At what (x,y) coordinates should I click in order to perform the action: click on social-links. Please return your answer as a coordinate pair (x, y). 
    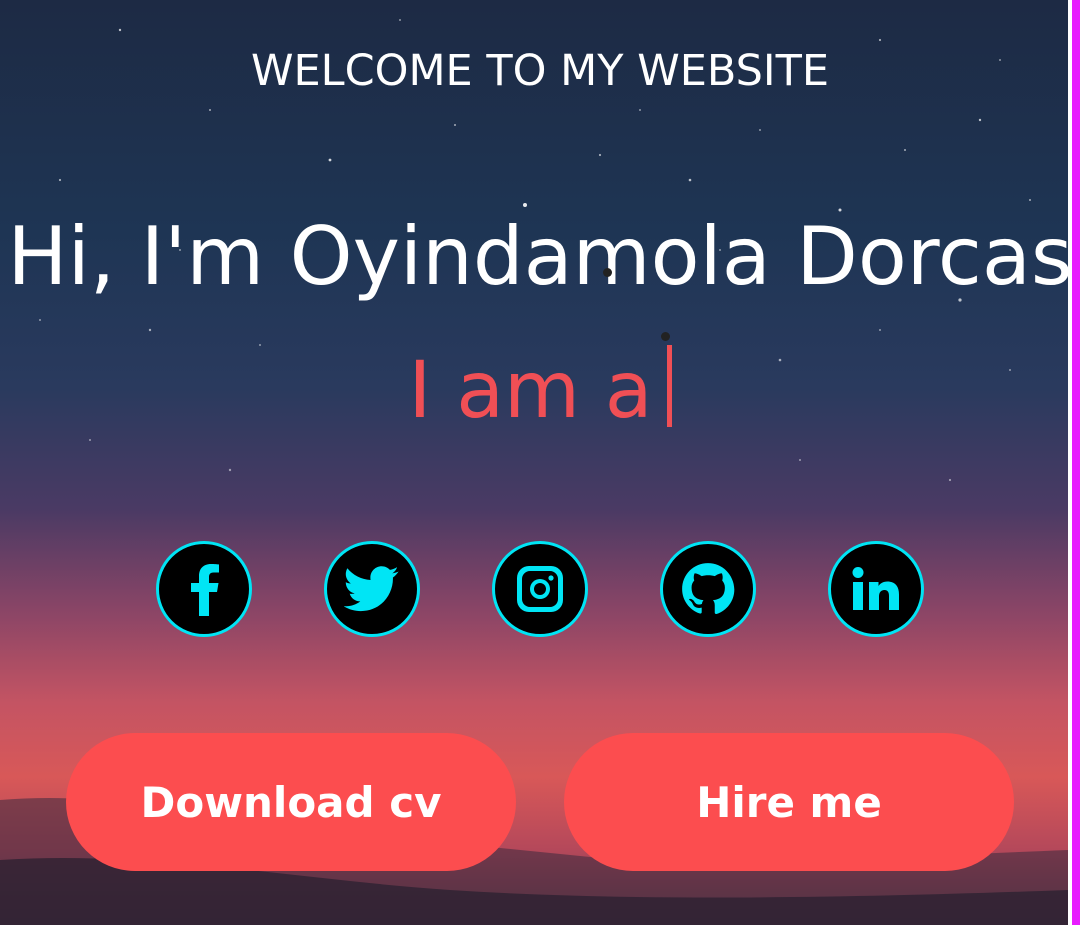
    Looking at the image, I should click on (546, 589).